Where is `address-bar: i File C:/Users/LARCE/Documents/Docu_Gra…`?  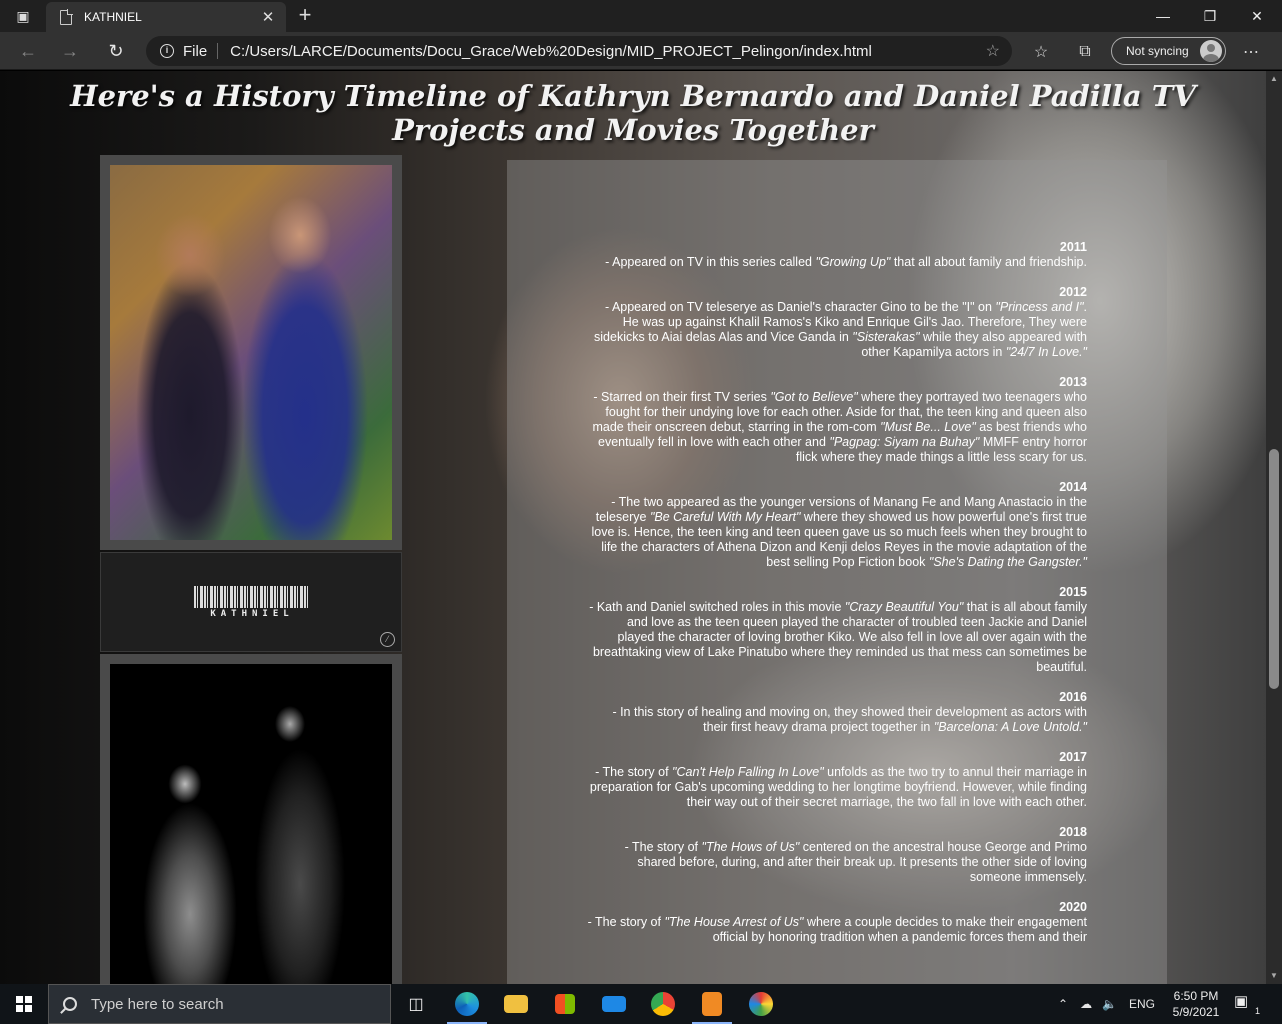
address-bar: i File C:/Users/LARCE/Documents/Docu_Gra… is located at coordinates (579, 51).